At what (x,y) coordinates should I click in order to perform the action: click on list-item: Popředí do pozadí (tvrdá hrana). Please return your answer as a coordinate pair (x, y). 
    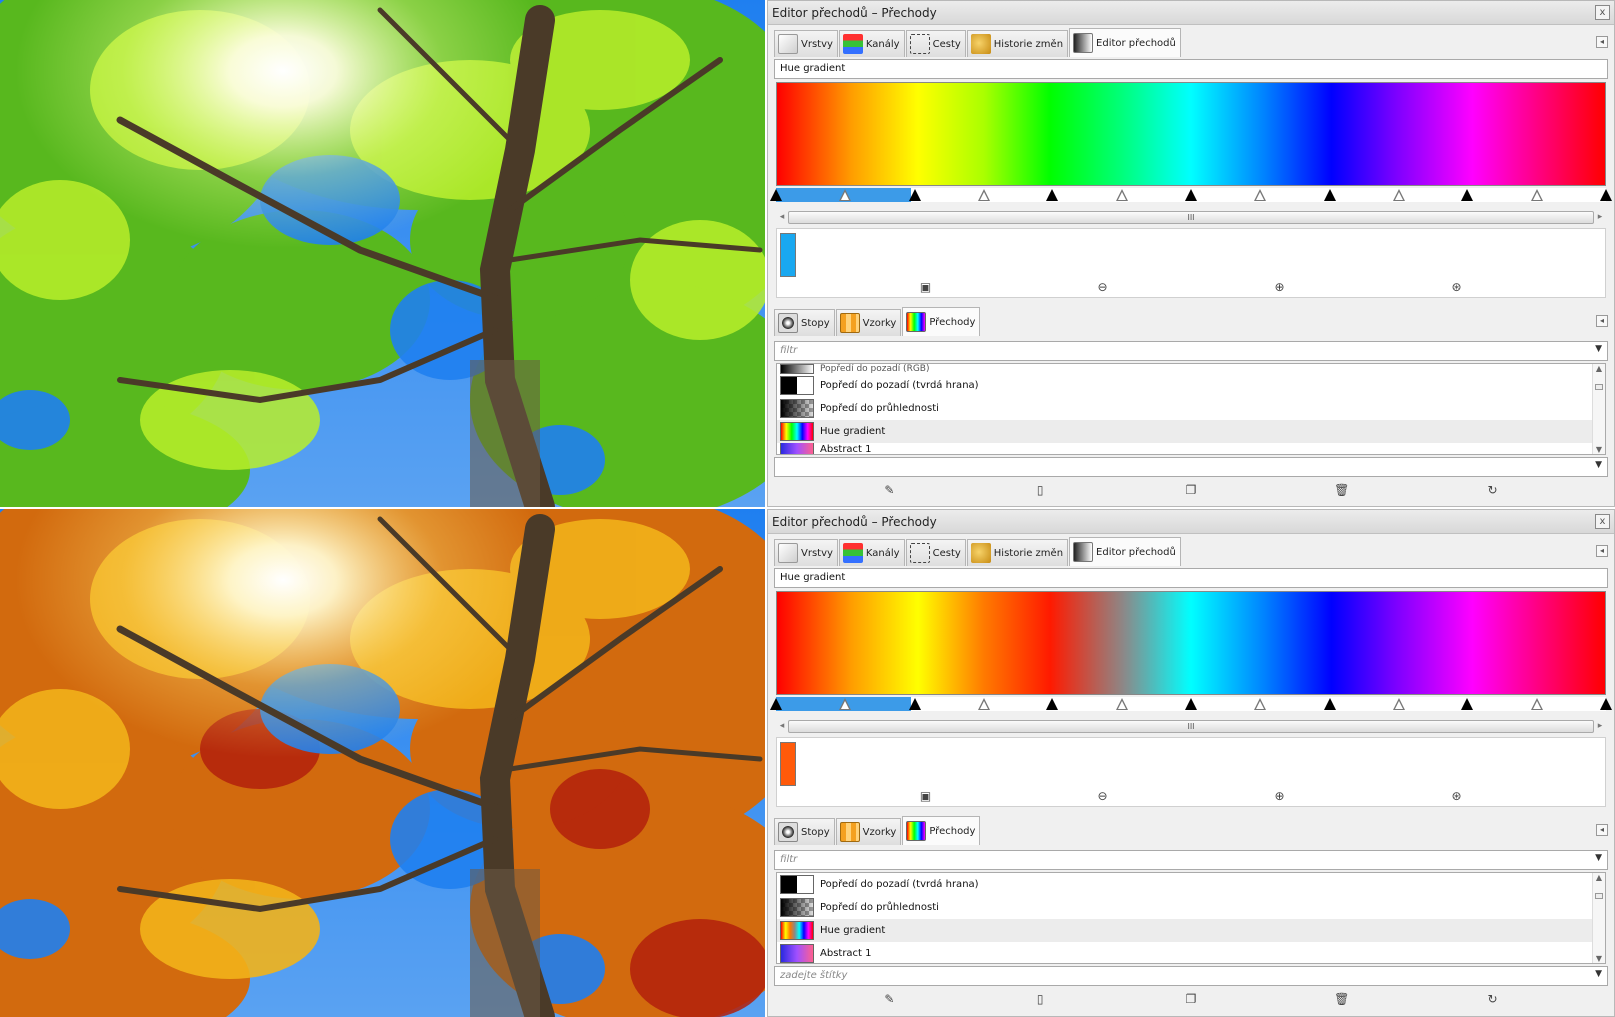
    Looking at the image, I should click on (1191, 385).